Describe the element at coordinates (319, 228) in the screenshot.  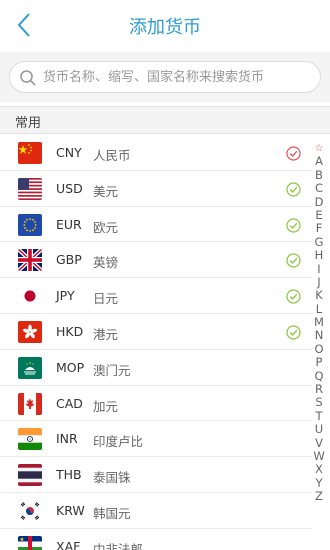
I see `index-letter: F` at that location.